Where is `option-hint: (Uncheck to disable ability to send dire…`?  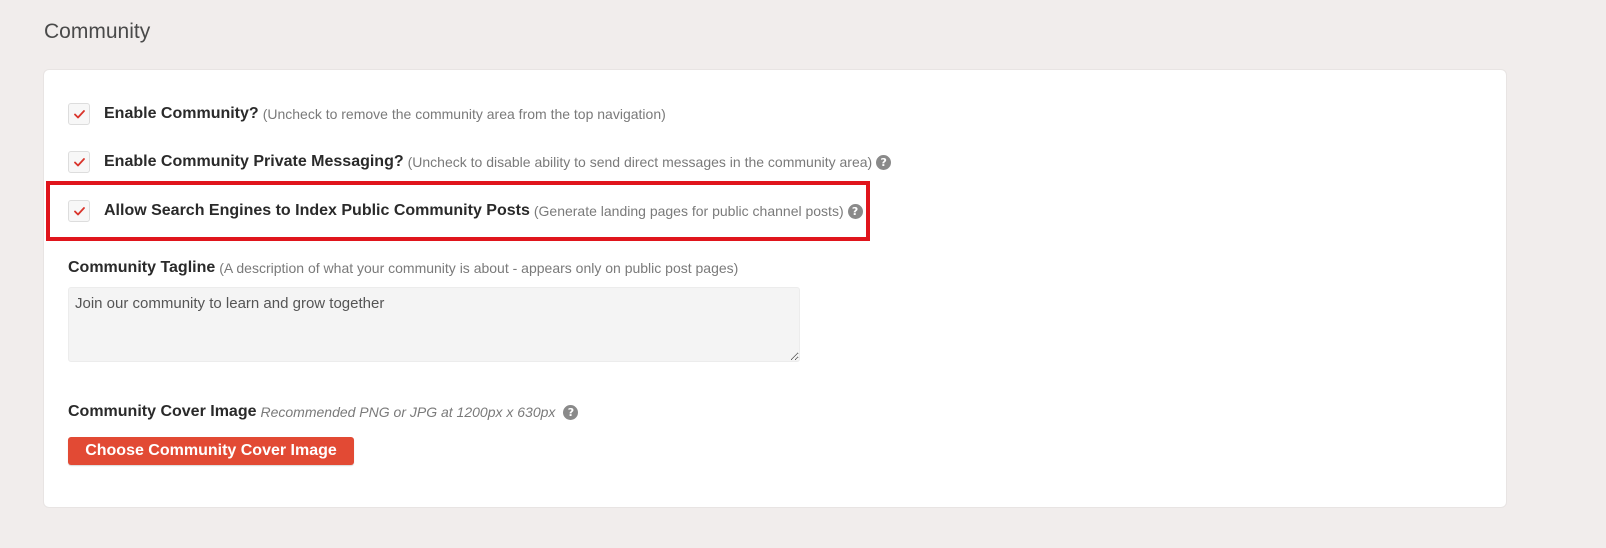 option-hint: (Uncheck to disable ability to send dire… is located at coordinates (640, 162).